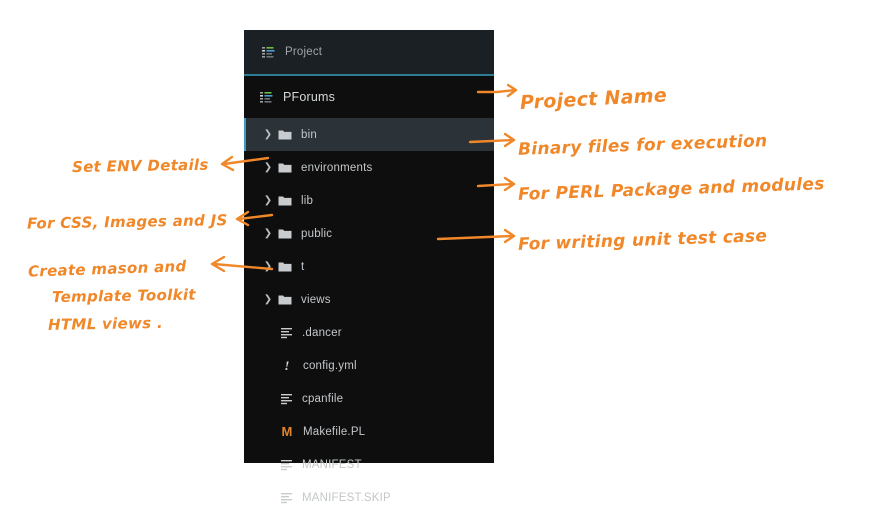 Image resolution: width=880 pixels, height=514 pixels. What do you see at coordinates (369, 134) in the screenshot?
I see `tree-item-bin: ❯ bin` at bounding box center [369, 134].